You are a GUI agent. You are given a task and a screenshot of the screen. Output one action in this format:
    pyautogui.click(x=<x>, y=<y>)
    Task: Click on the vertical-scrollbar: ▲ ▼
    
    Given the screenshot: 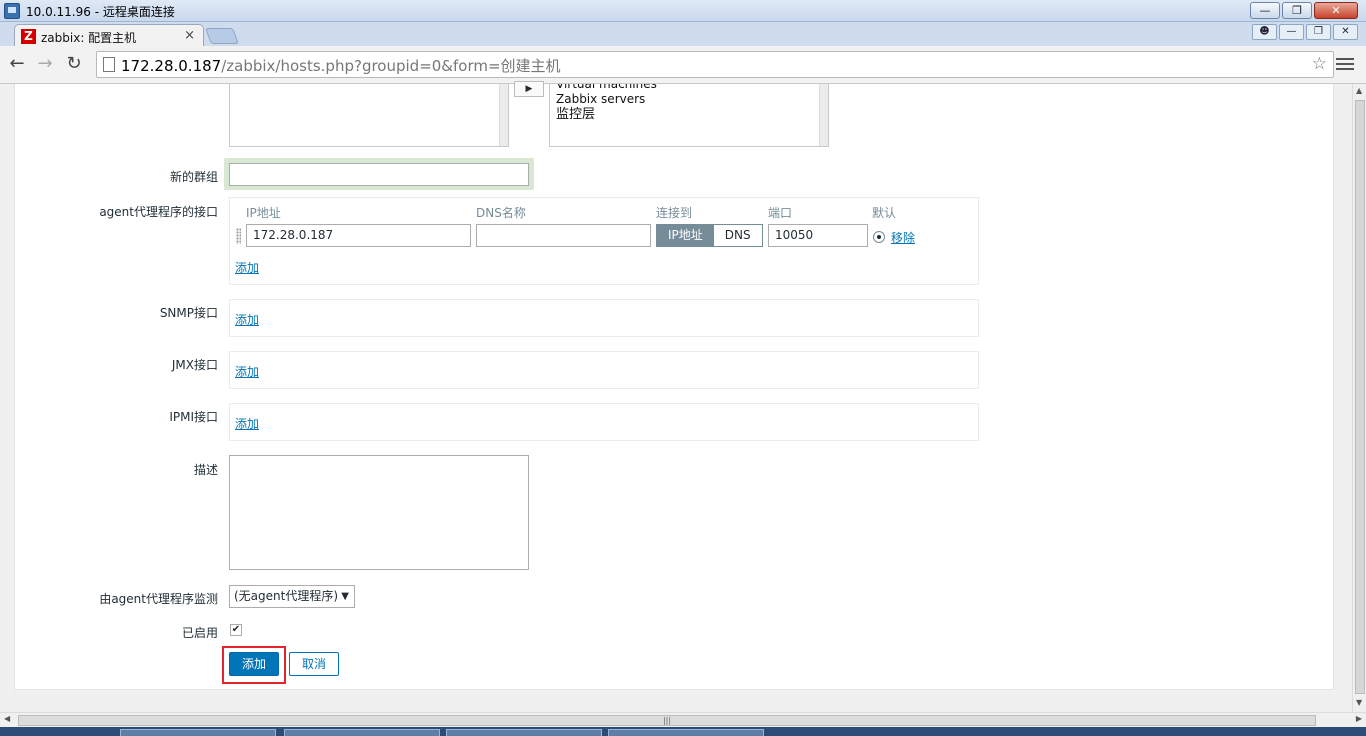 What is the action you would take?
    pyautogui.click(x=1359, y=398)
    